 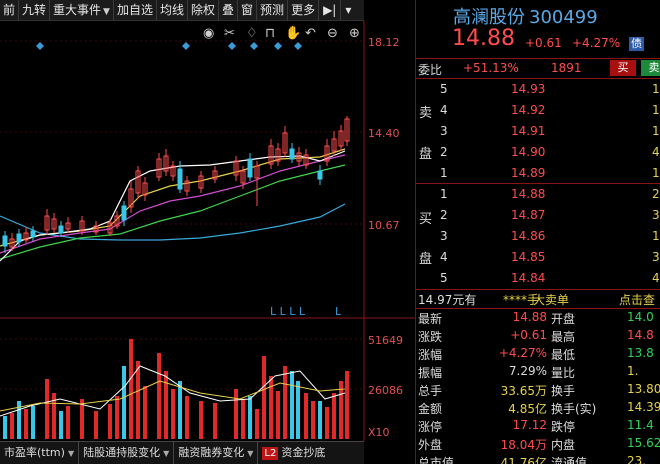 I want to click on tab-margin-trading: 融资融券变化 ▼, so click(x=216, y=453).